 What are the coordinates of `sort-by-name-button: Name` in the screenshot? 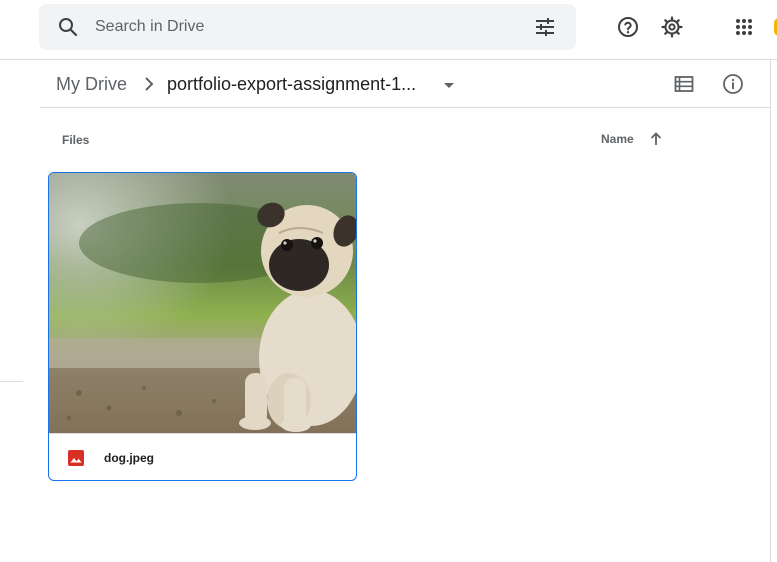 It's located at (617, 139).